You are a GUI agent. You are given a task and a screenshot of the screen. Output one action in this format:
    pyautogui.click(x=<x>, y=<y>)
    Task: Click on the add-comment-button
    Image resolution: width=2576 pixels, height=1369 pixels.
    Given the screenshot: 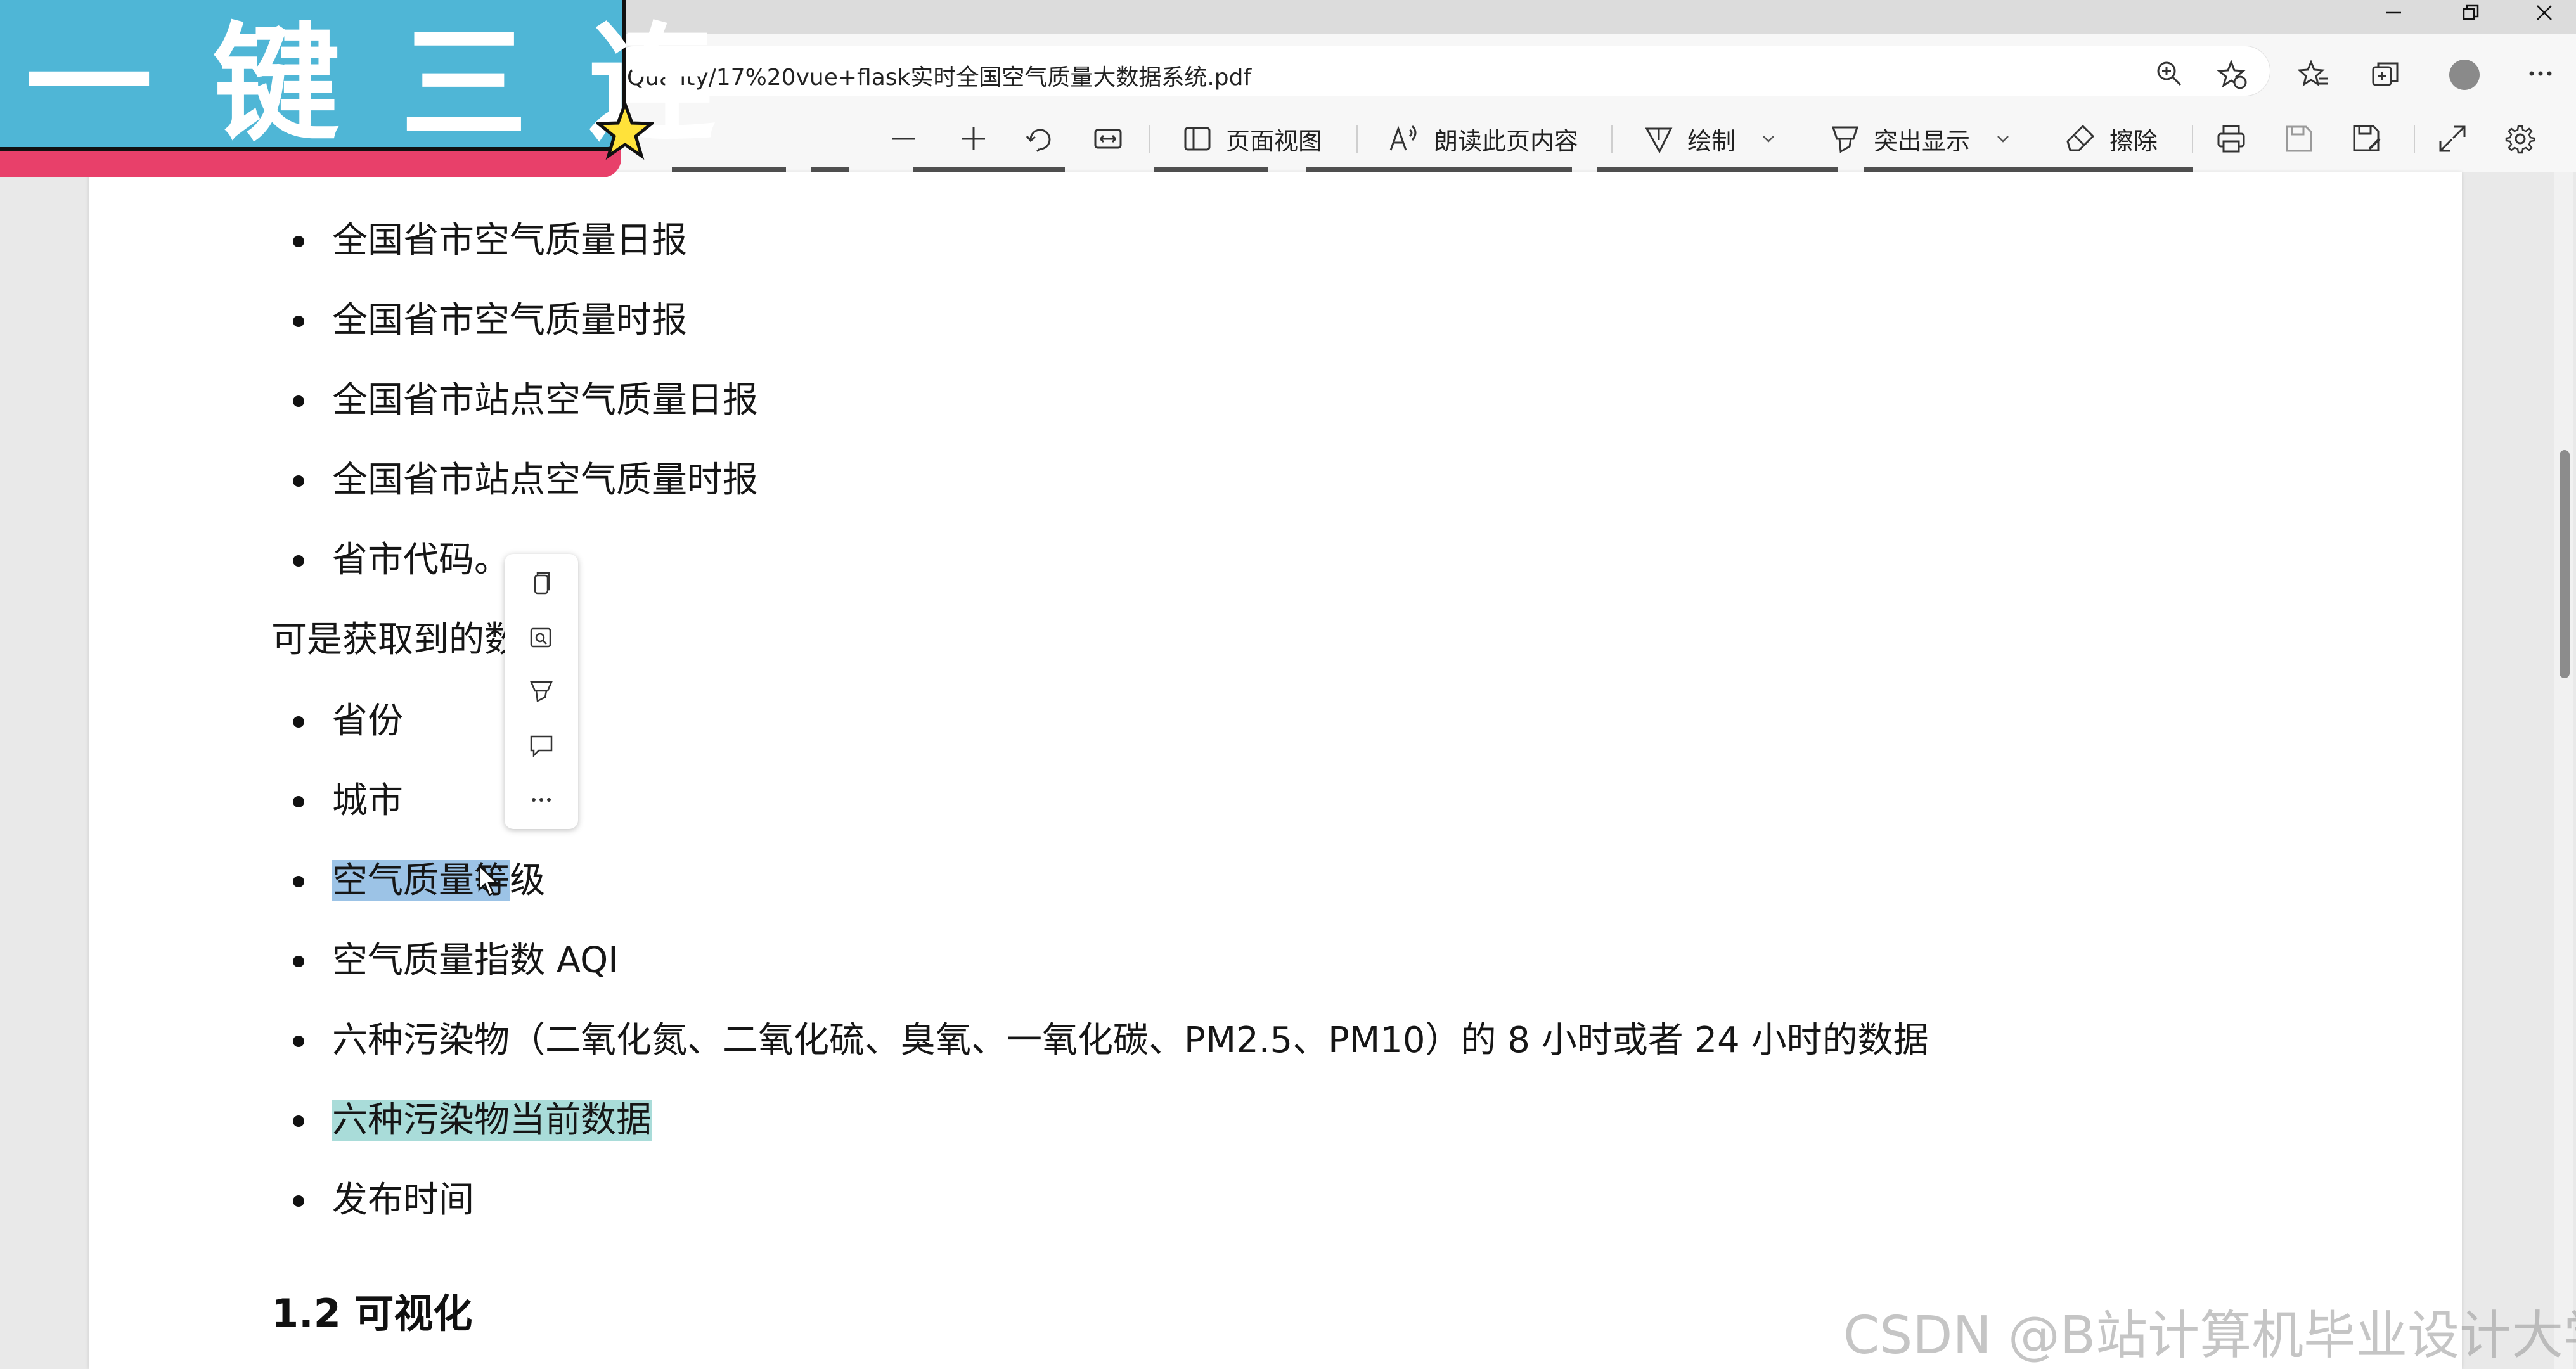 What is the action you would take?
    pyautogui.click(x=541, y=745)
    